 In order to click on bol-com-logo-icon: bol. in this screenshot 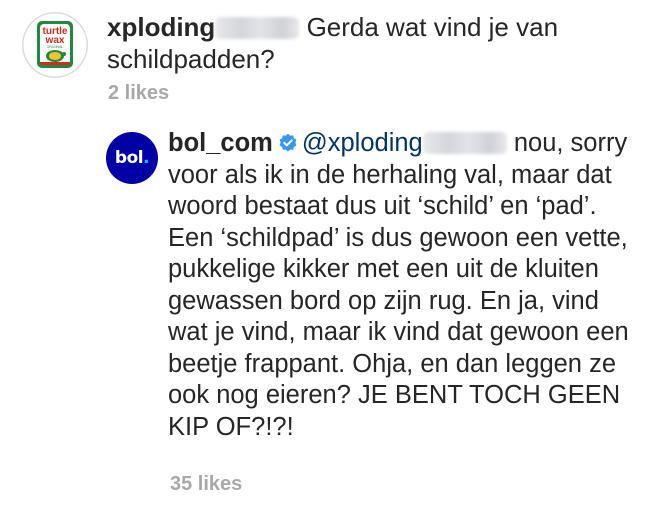, I will do `click(132, 158)`.